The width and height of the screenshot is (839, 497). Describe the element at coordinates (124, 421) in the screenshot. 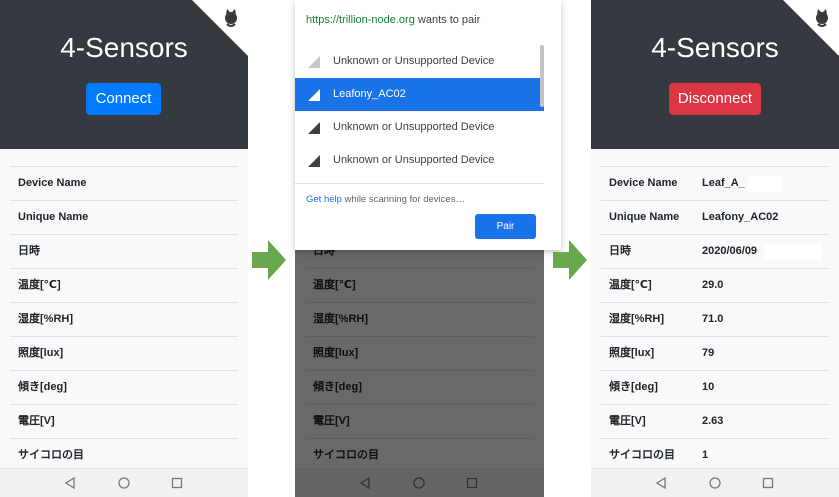

I see `table-row: 電圧[V]` at that location.